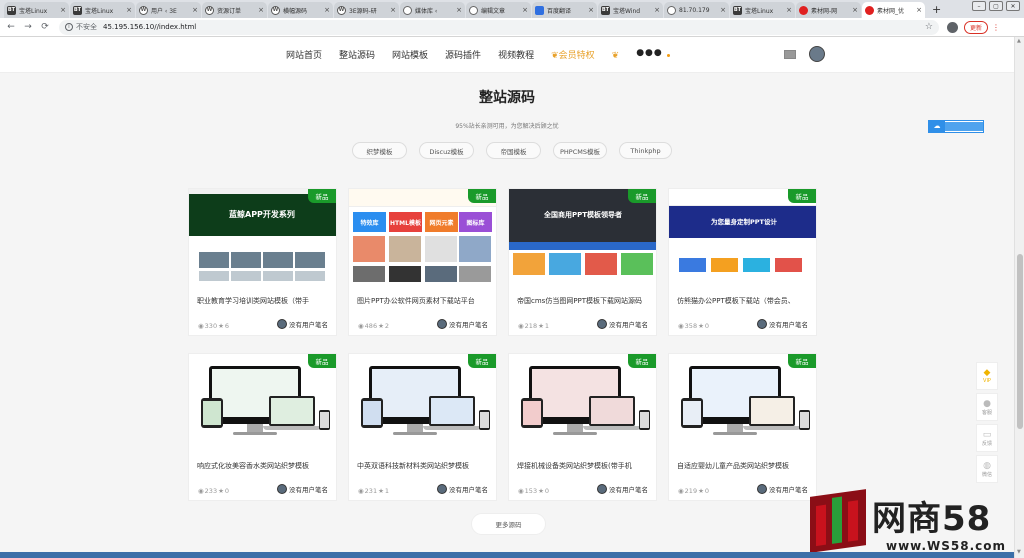 Image resolution: width=1024 pixels, height=558 pixels. Describe the element at coordinates (508, 524) in the screenshot. I see `more-source-button: 更多源码` at that location.